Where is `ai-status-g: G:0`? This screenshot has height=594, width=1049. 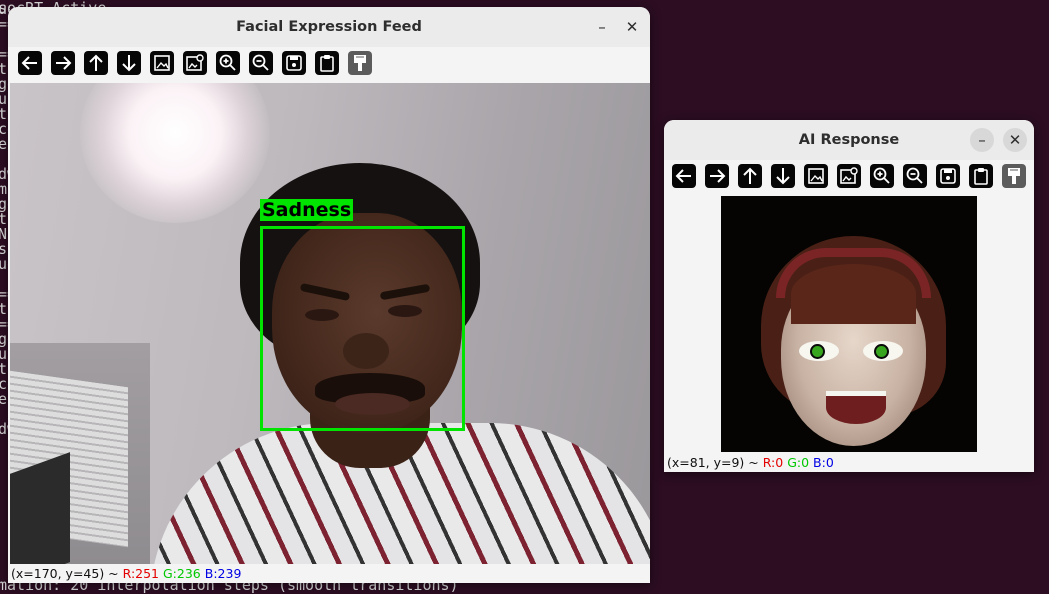
ai-status-g: G:0 is located at coordinates (798, 462).